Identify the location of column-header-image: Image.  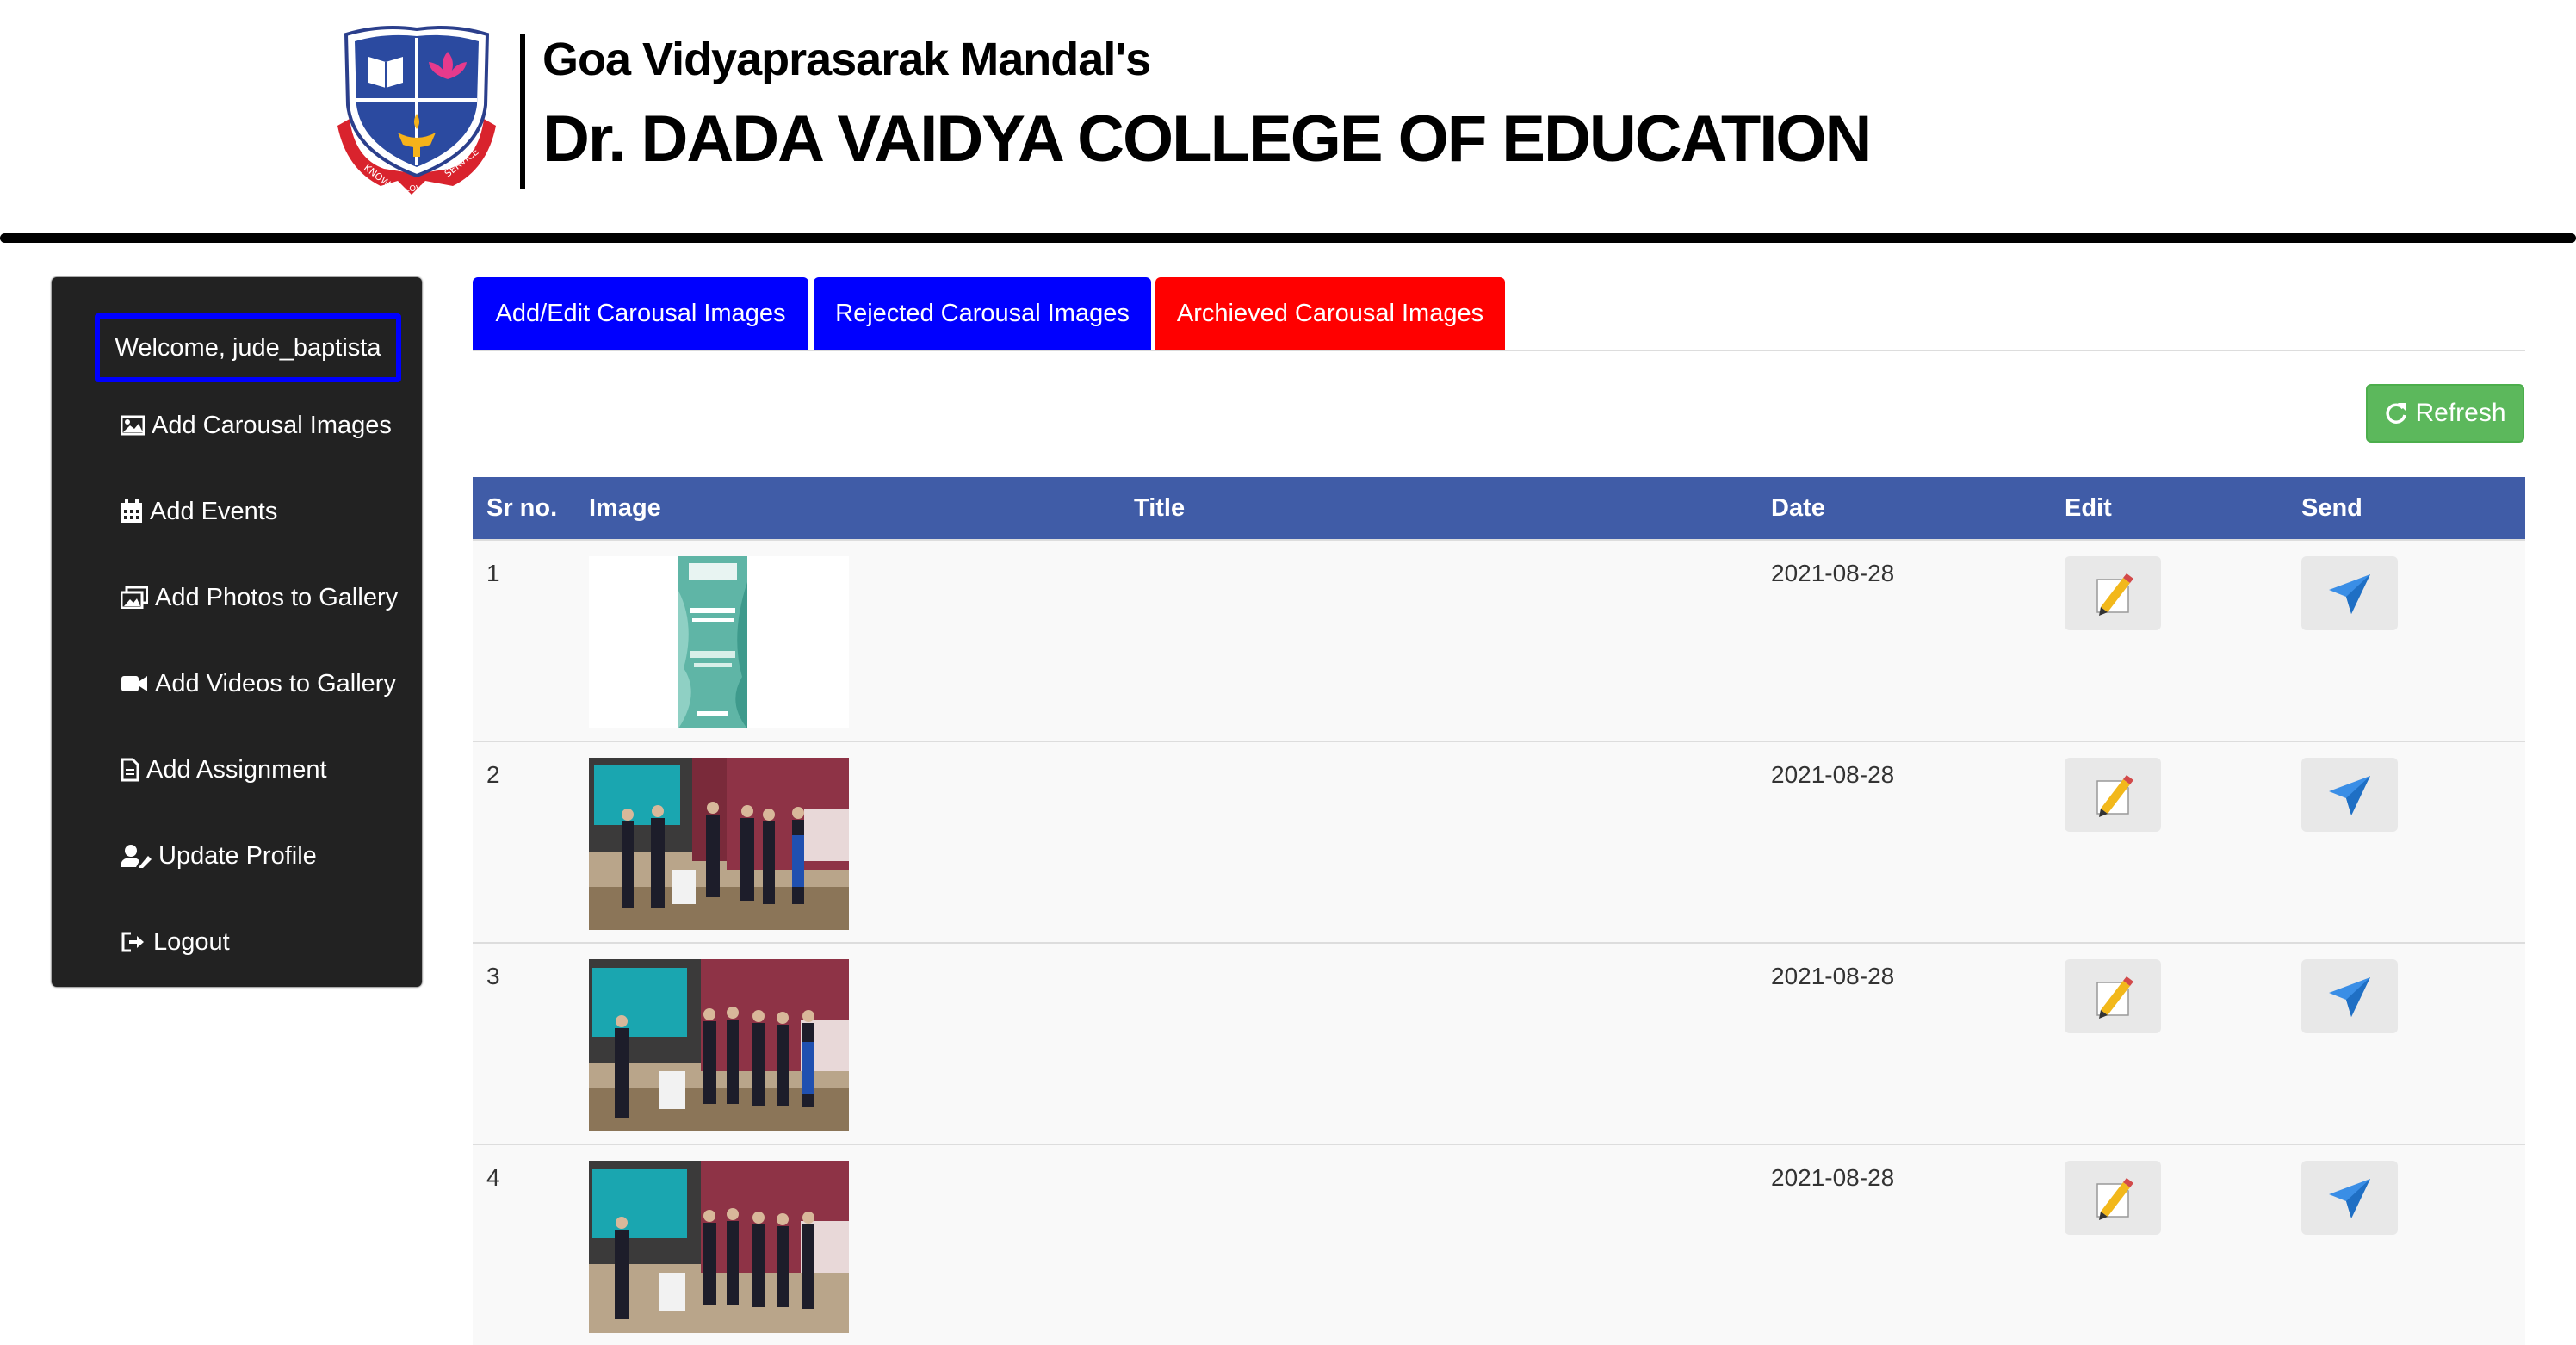
(625, 508).